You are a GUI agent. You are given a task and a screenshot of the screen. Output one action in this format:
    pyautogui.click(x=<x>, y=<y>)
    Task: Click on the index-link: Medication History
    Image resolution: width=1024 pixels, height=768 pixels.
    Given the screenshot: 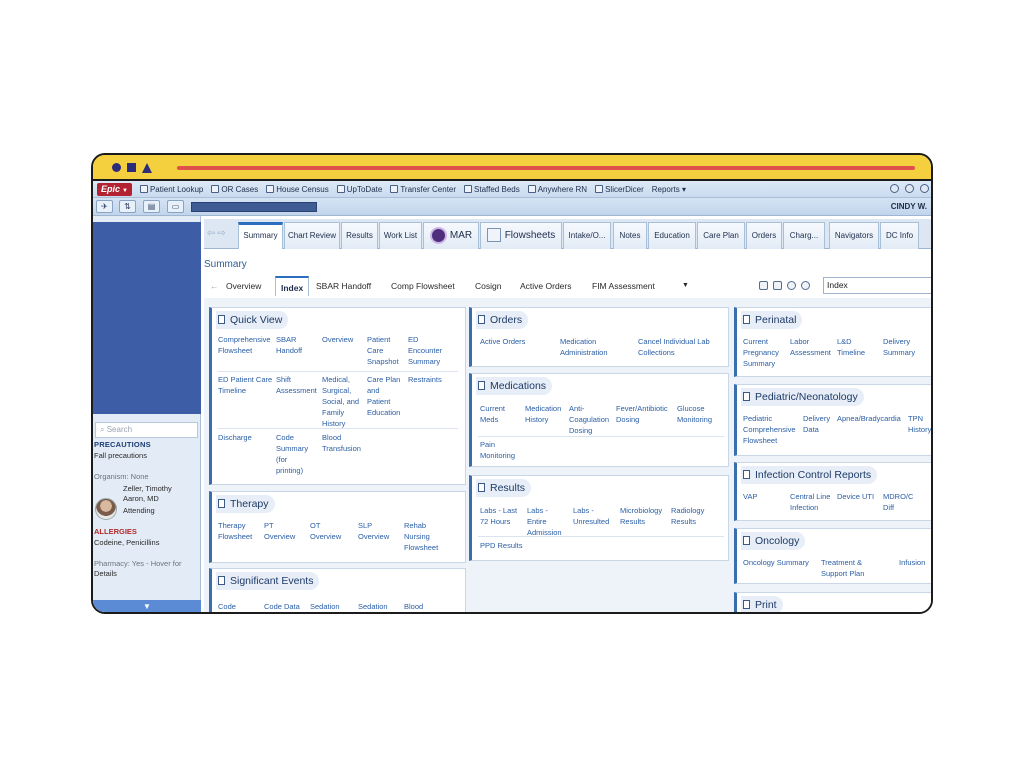 What is the action you would take?
    pyautogui.click(x=543, y=414)
    